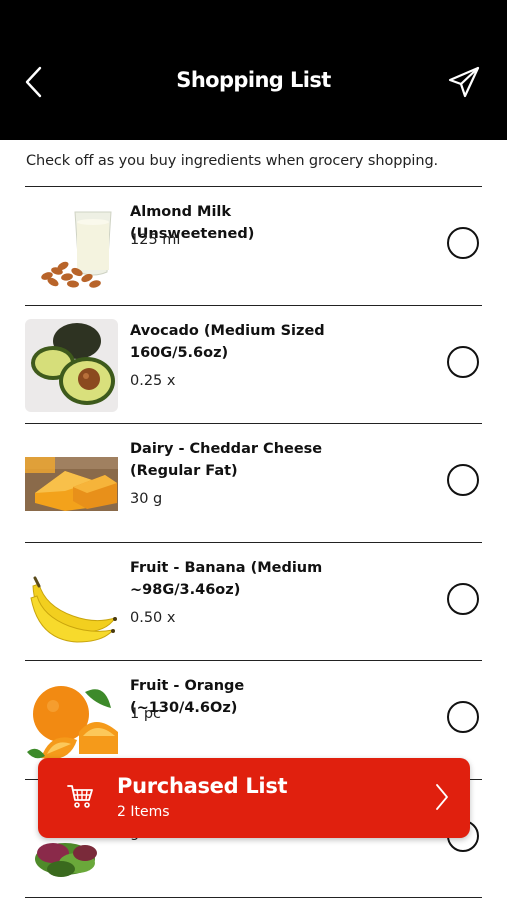  I want to click on list-divider, so click(253, 897).